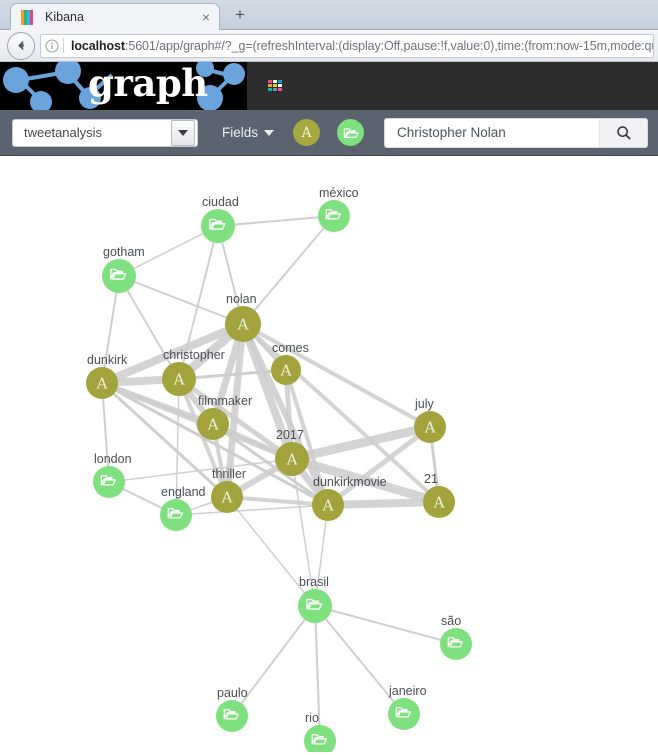 This screenshot has height=755, width=658. Describe the element at coordinates (183, 492) in the screenshot. I see `graph-node-label: england` at that location.